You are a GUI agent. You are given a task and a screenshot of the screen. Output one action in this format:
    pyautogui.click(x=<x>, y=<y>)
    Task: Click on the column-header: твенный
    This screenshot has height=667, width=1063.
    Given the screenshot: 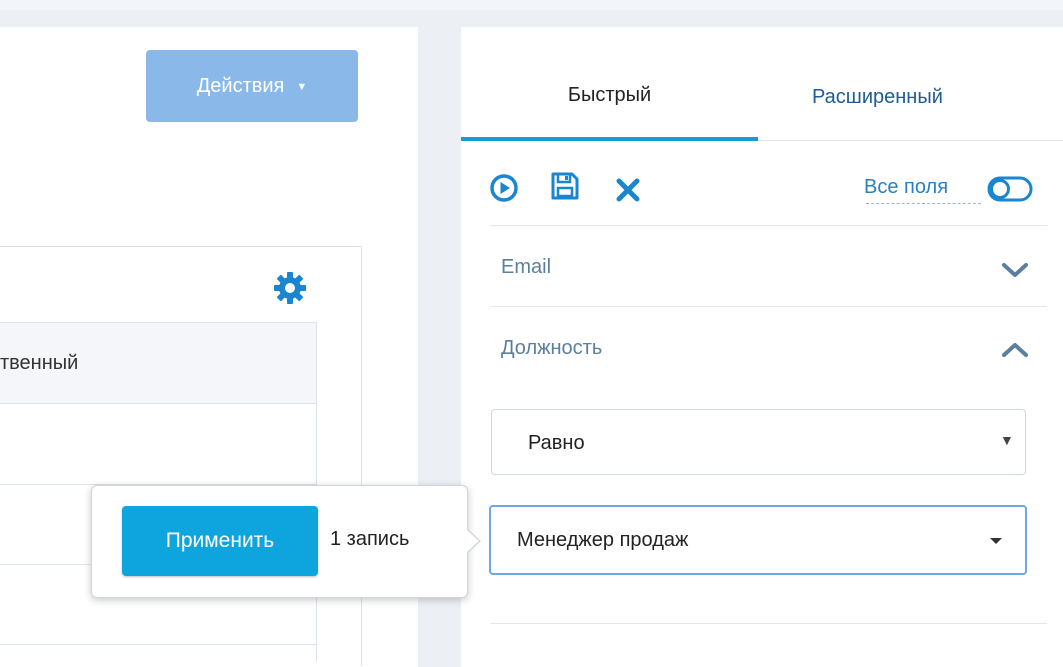 What is the action you would take?
    pyautogui.click(x=39, y=363)
    